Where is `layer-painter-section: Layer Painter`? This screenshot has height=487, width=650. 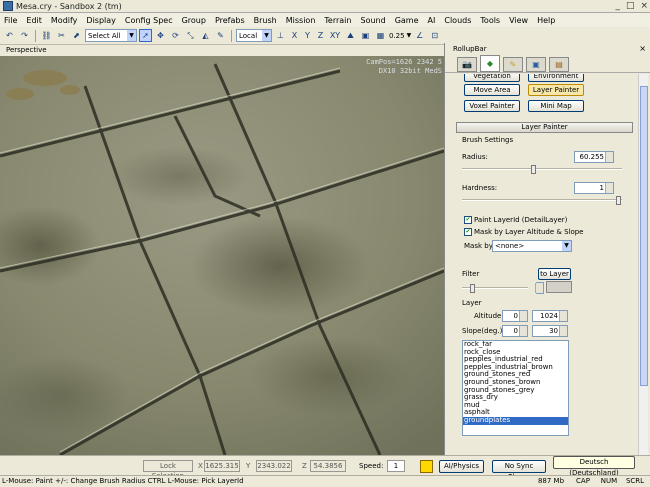 layer-painter-section: Layer Painter is located at coordinates (544, 127).